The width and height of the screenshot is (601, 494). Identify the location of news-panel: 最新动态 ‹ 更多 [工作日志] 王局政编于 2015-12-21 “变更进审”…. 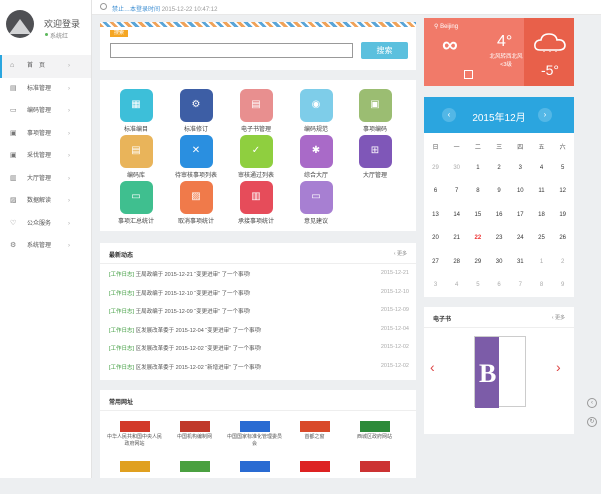
(258, 311).